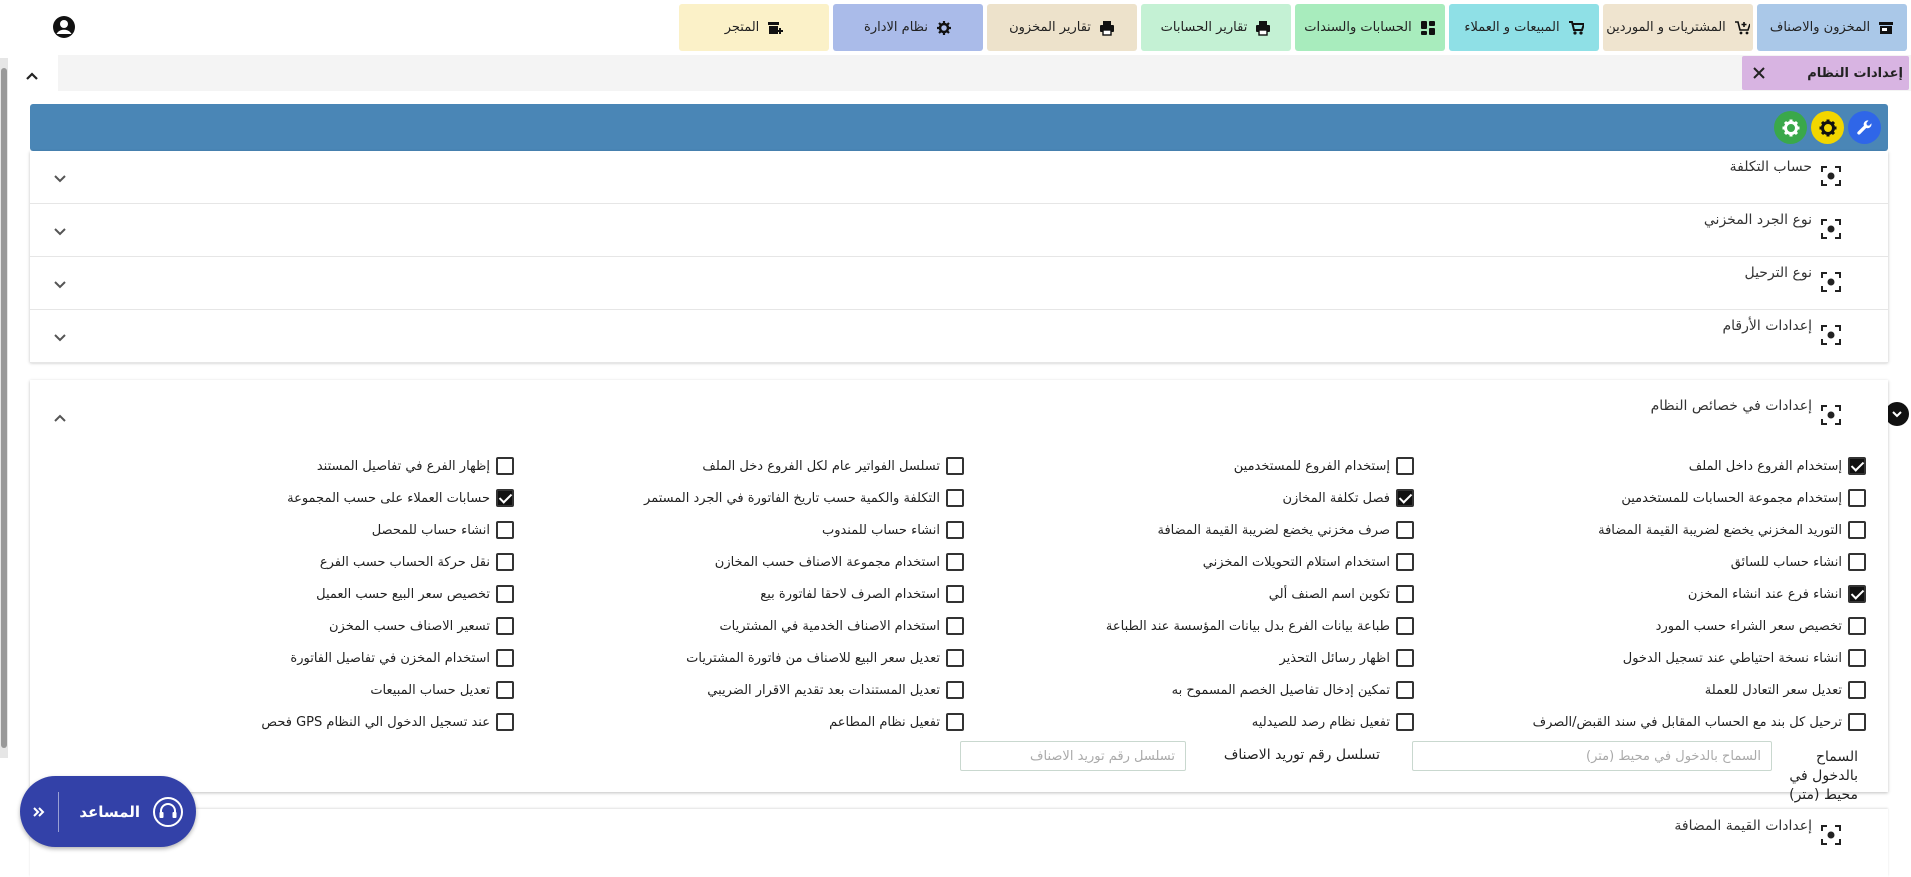 The height and width of the screenshot is (877, 1911). What do you see at coordinates (880, 530) in the screenshot?
I see `setting-label: انشاء حساب للمندوب` at bounding box center [880, 530].